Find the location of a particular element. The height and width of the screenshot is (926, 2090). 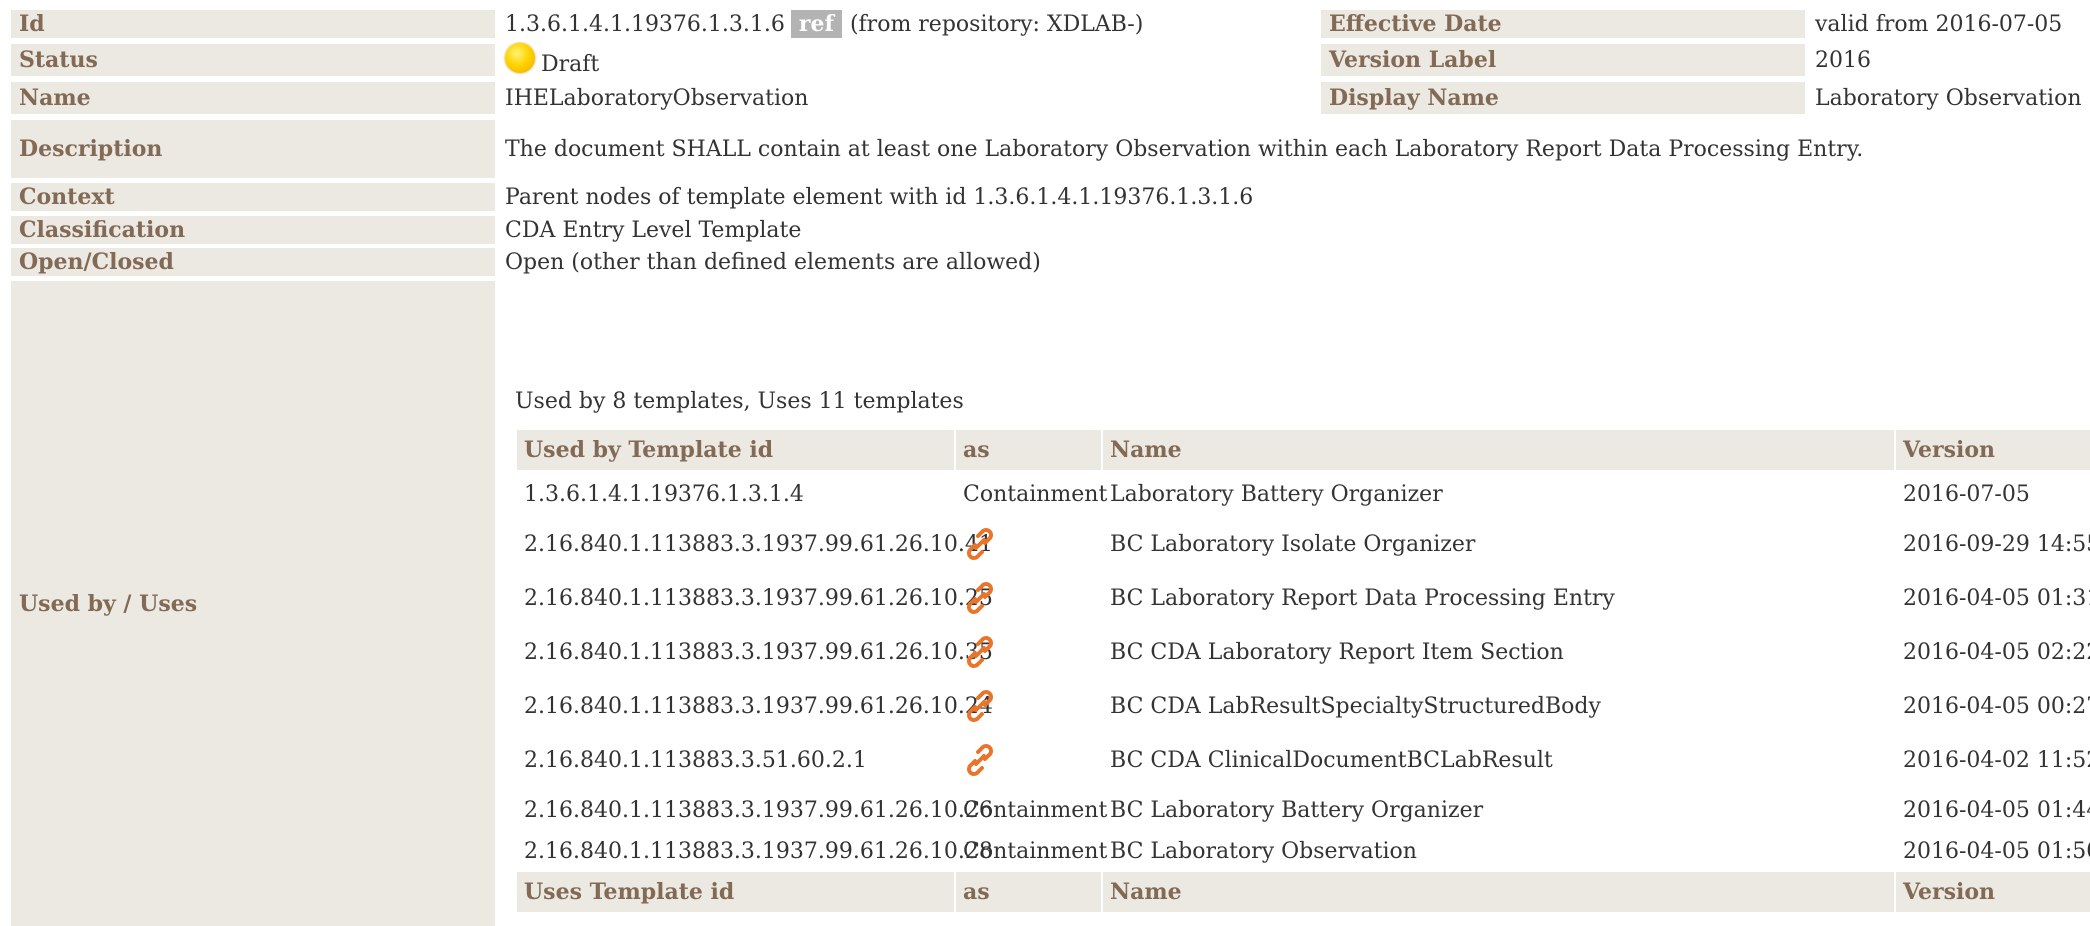

effective-date-value: valid from 2016-07-05 is located at coordinates (1939, 24).